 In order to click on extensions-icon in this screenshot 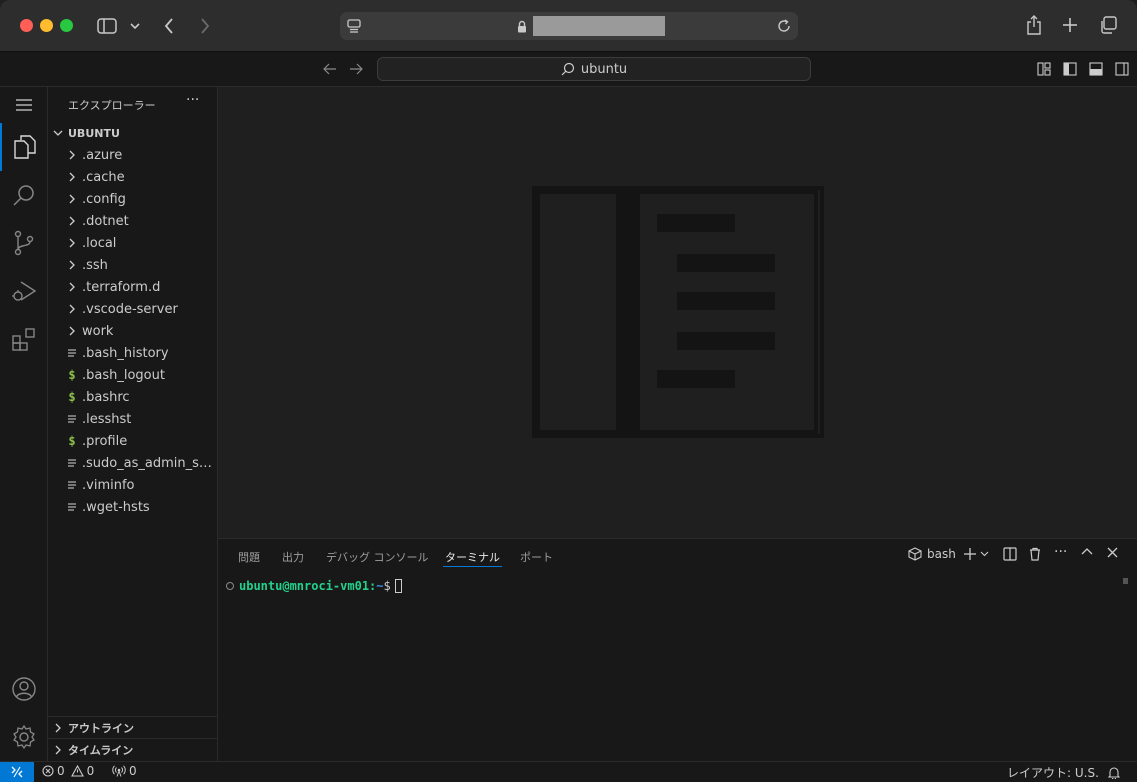, I will do `click(24, 339)`.